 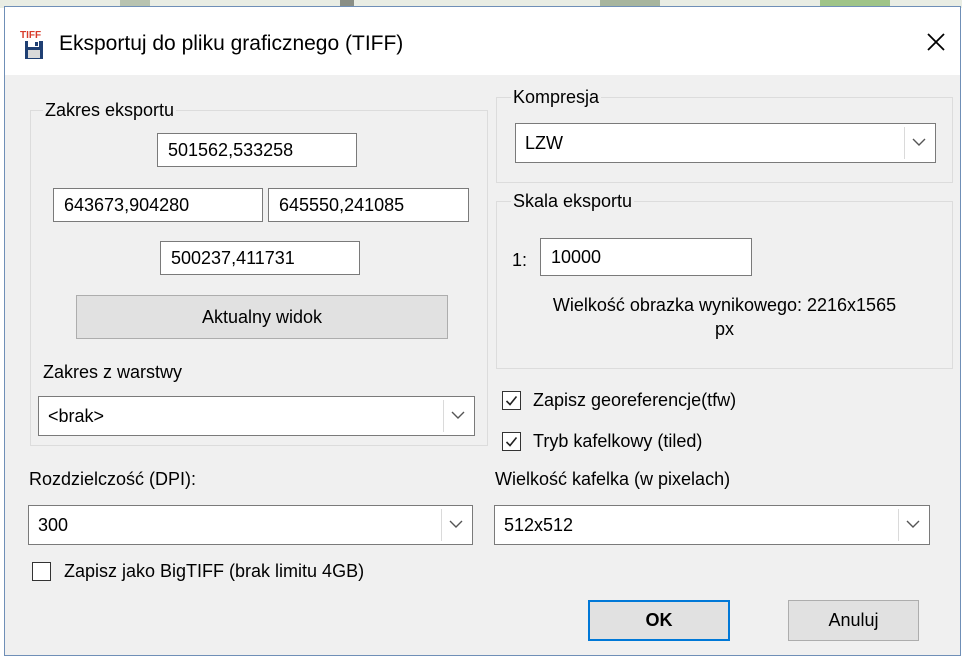 I want to click on resolution-selected-value: 300, so click(x=53, y=525).